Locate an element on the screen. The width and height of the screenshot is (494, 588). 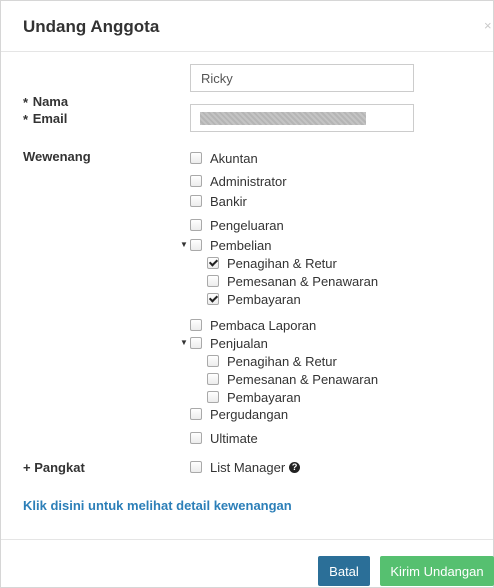
question-circle-icon: ? is located at coordinates (295, 467).